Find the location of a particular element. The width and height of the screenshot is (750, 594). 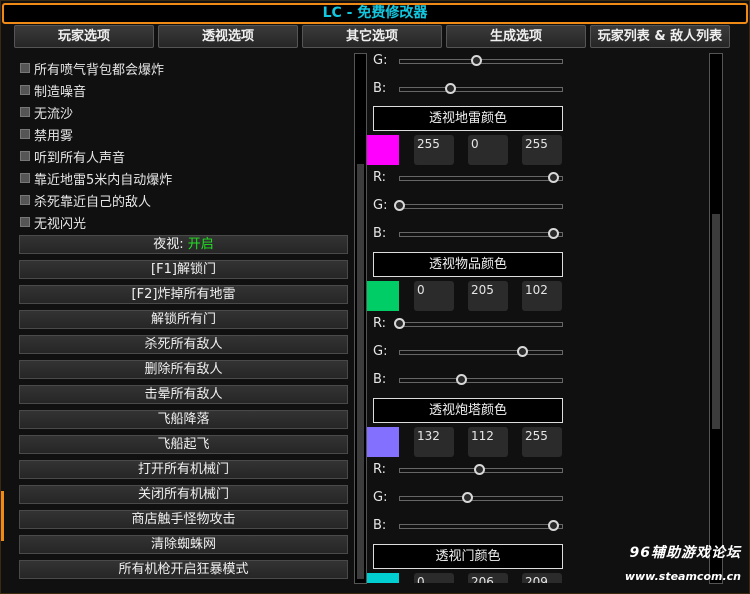

checkbox-auto-mine-explode: 靠近地雷5米内自动爆炸 is located at coordinates (96, 178).